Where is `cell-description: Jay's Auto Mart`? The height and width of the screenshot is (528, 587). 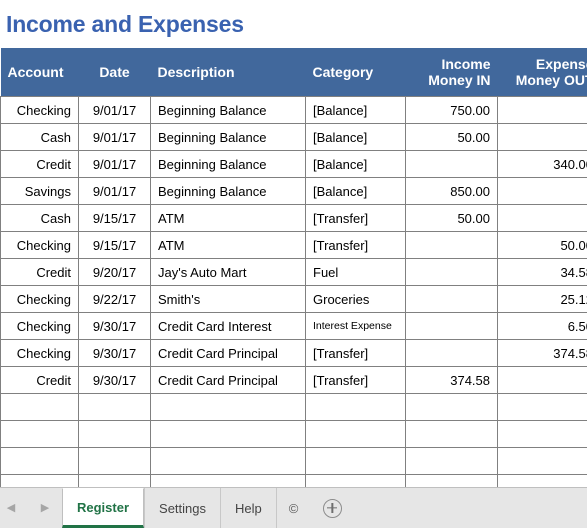
cell-description: Jay's Auto Mart is located at coordinates (228, 272).